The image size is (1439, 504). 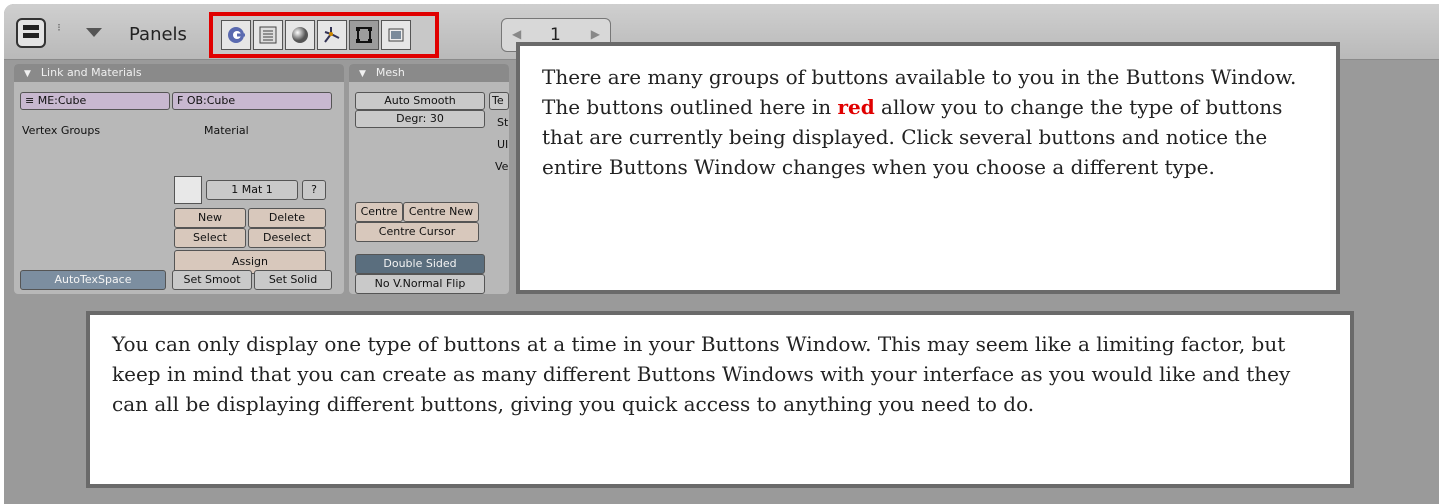 I want to click on material-color-swatch, so click(x=188, y=190).